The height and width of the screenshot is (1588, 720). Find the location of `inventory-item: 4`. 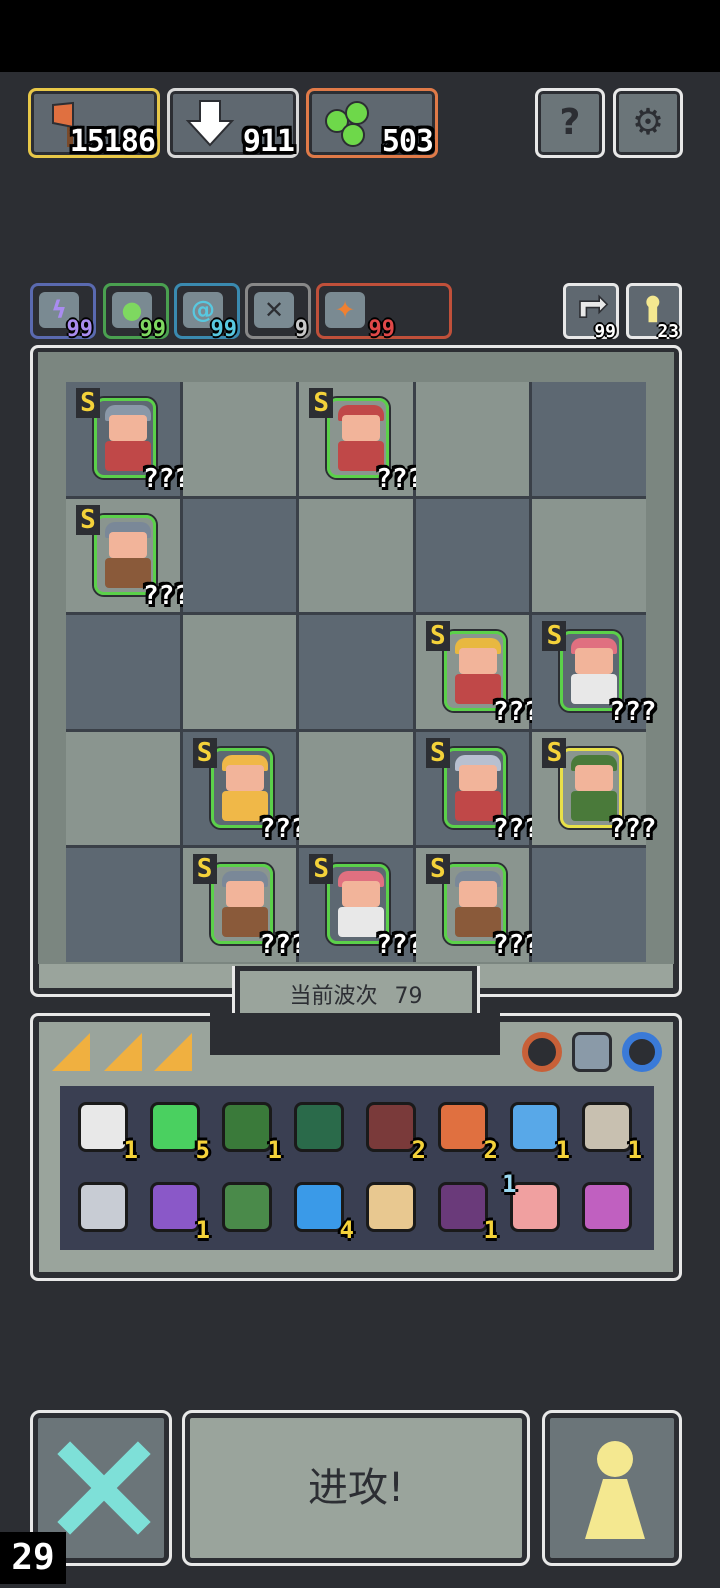

inventory-item: 4 is located at coordinates (321, 1210).